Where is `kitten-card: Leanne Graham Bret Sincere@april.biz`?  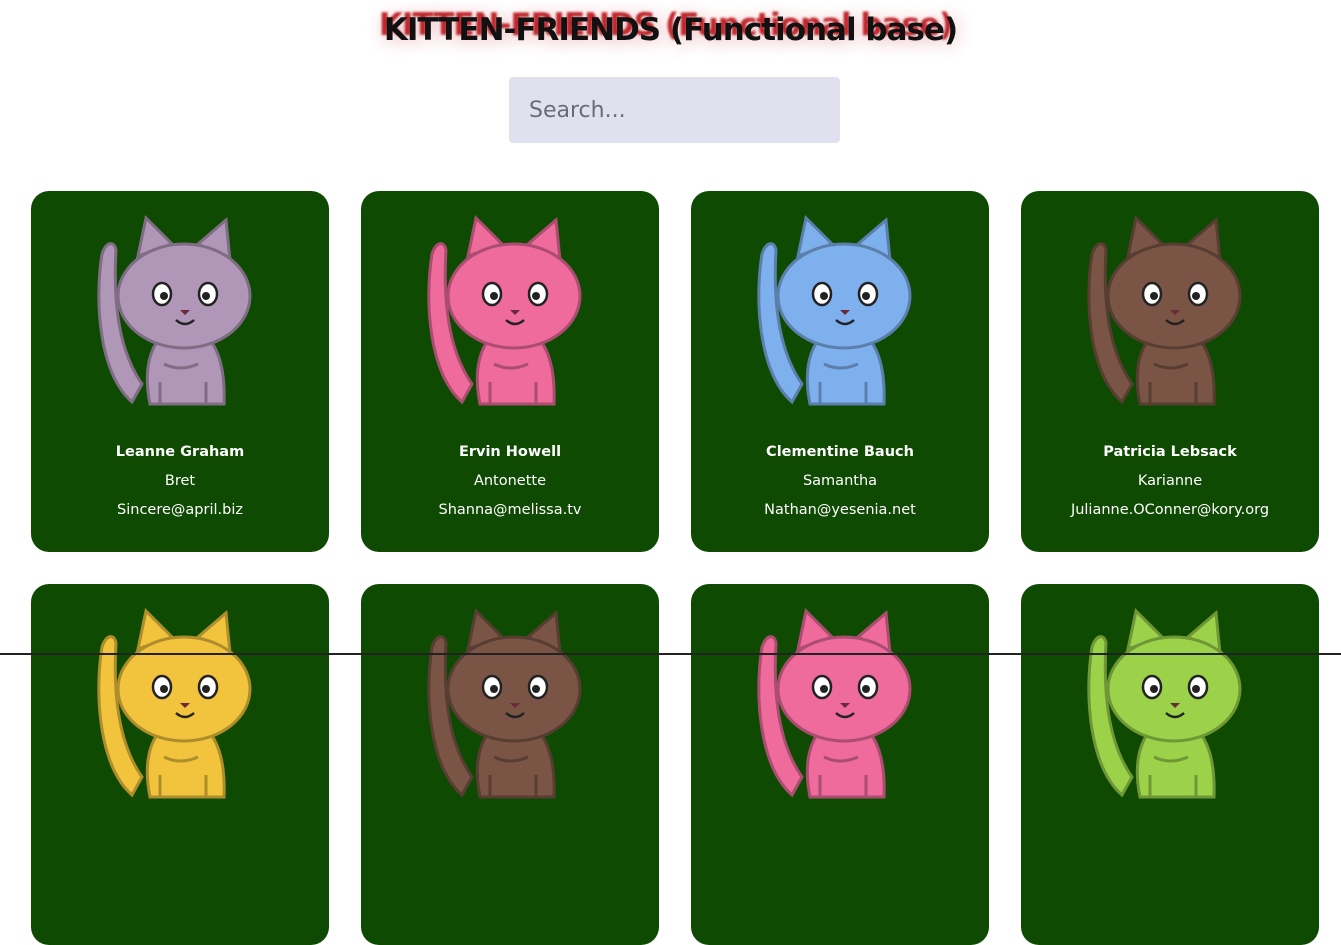 kitten-card: Leanne Graham Bret Sincere@april.biz is located at coordinates (180, 371).